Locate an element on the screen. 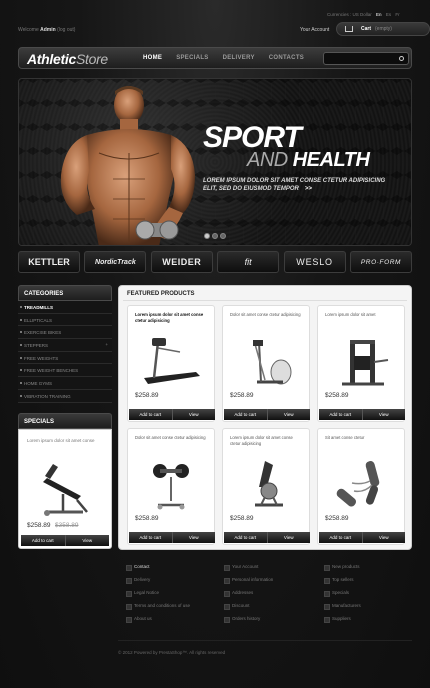 Image resolution: width=430 pixels, height=688 pixels. brand-ifit: fit is located at coordinates (248, 262).